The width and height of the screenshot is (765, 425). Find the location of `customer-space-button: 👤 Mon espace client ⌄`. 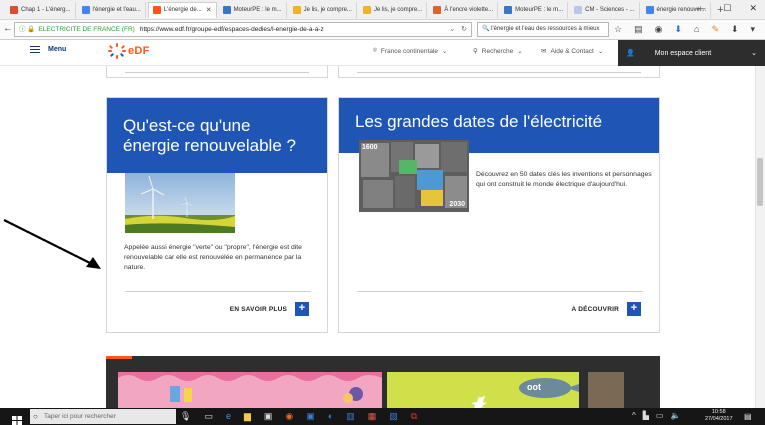

customer-space-button: 👤 Mon espace client ⌄ is located at coordinates (691, 53).